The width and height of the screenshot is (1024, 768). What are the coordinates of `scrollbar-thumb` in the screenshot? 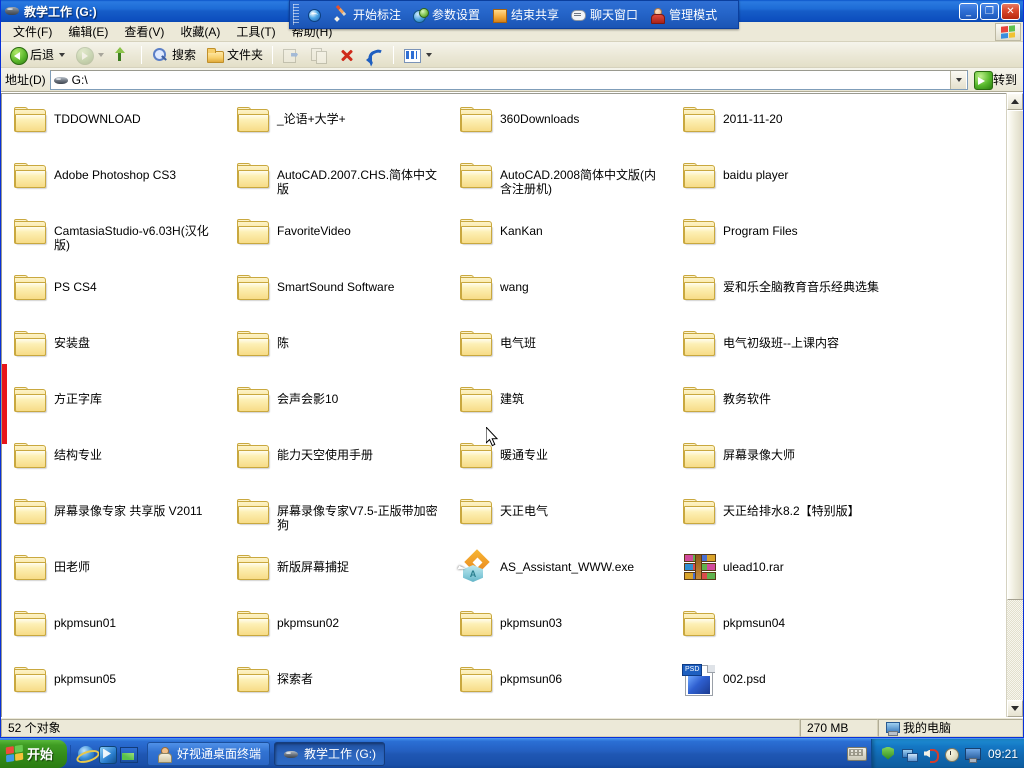 It's located at (1015, 355).